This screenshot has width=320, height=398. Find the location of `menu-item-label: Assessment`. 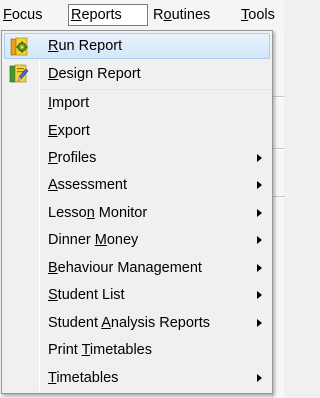

menu-item-label: Assessment is located at coordinates (87, 185).